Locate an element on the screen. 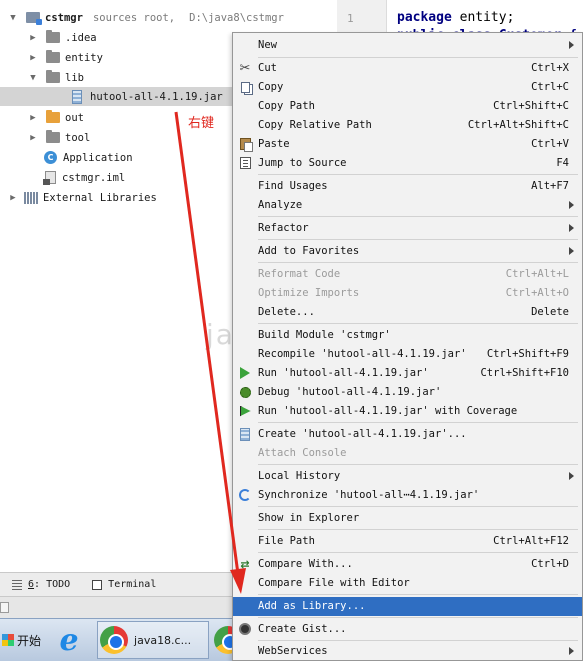 The width and height of the screenshot is (583, 661). menu-item-file-path: File Path Ctrl+Alt+F12 is located at coordinates (407, 541).